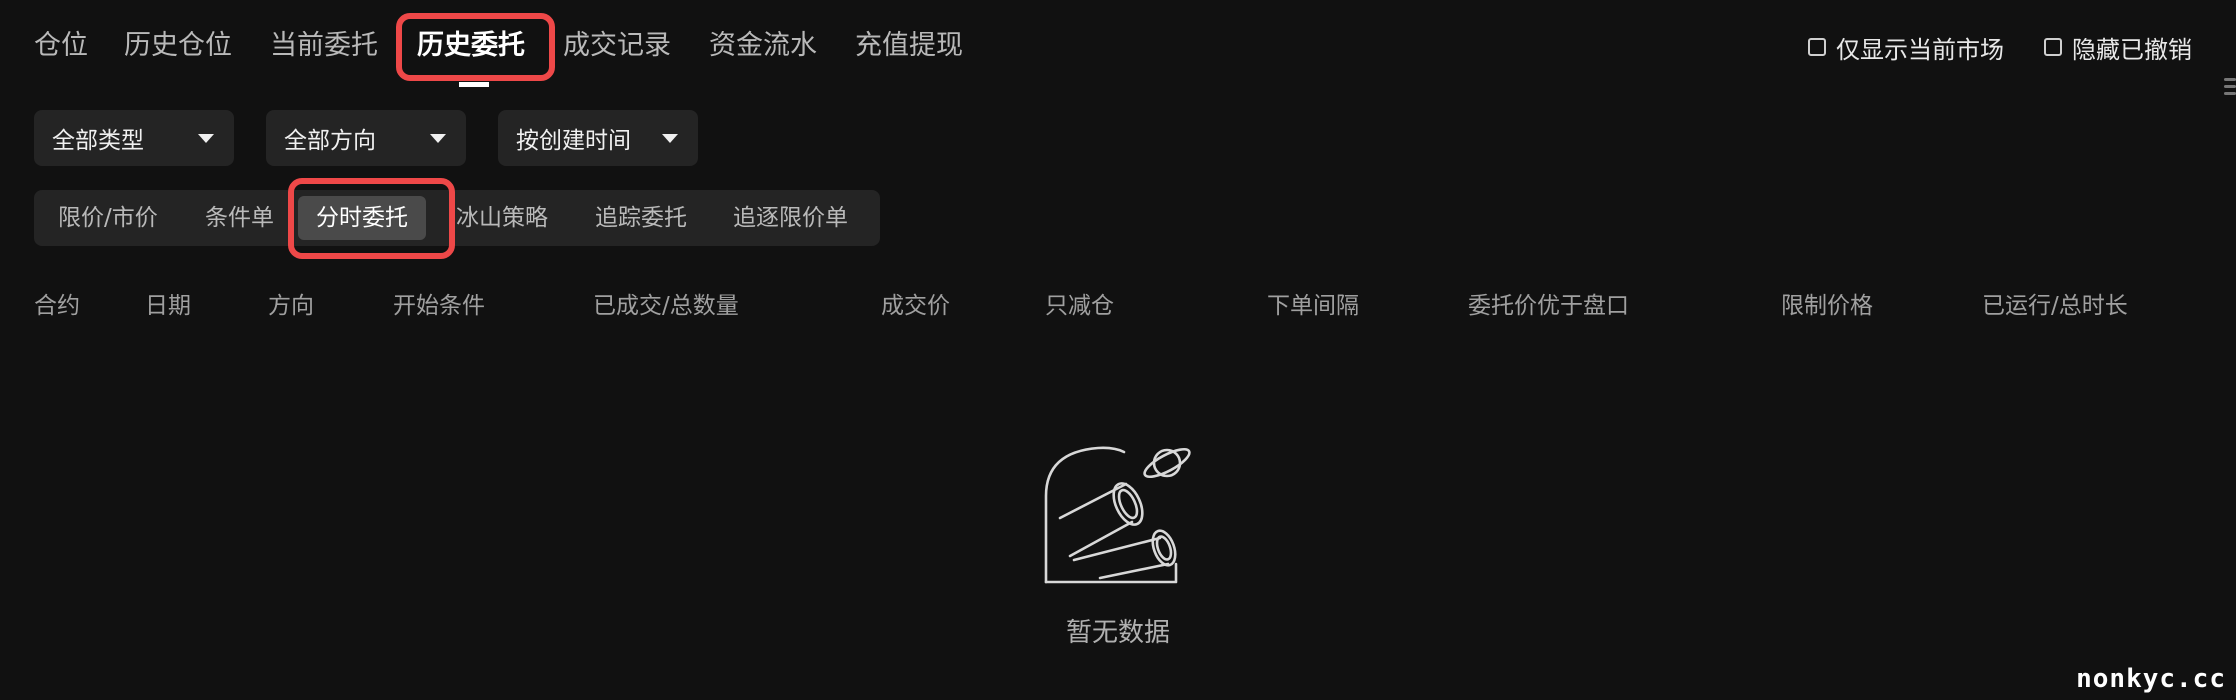  What do you see at coordinates (1313, 306) in the screenshot?
I see `col-order-interval: 下单间隔` at bounding box center [1313, 306].